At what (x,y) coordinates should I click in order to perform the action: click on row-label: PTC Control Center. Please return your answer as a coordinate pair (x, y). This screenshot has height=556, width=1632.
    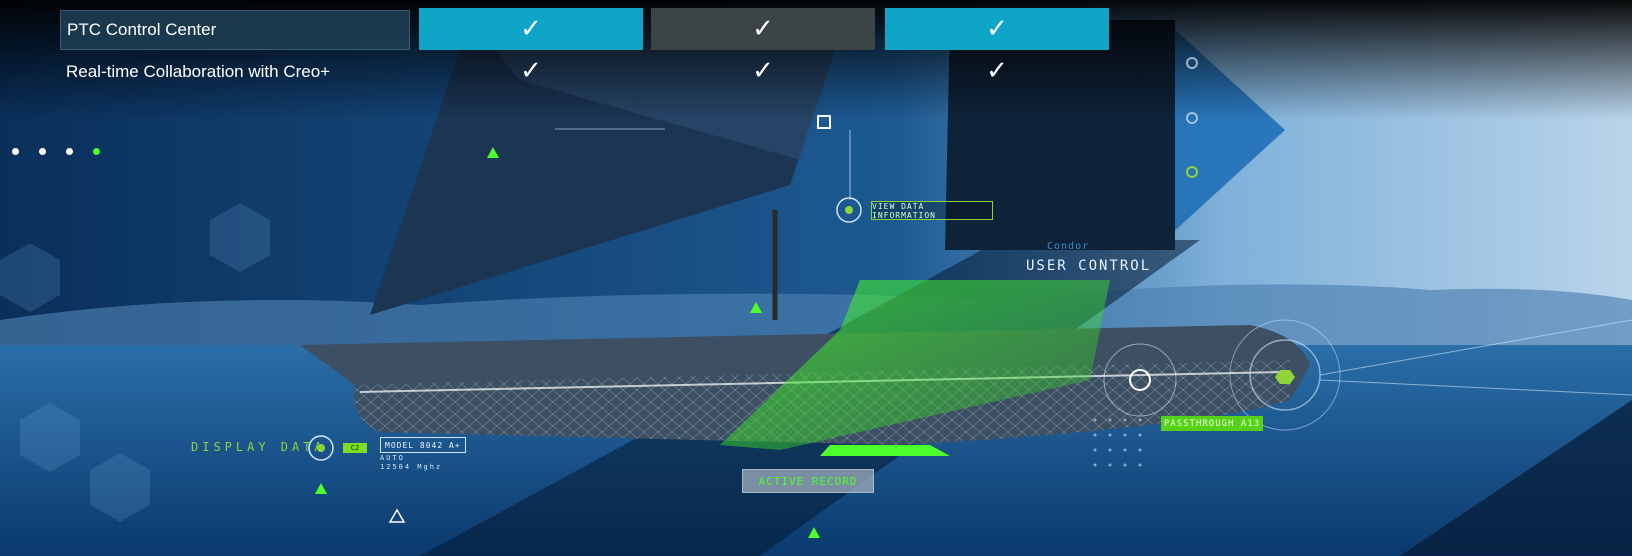
    Looking at the image, I should click on (235, 30).